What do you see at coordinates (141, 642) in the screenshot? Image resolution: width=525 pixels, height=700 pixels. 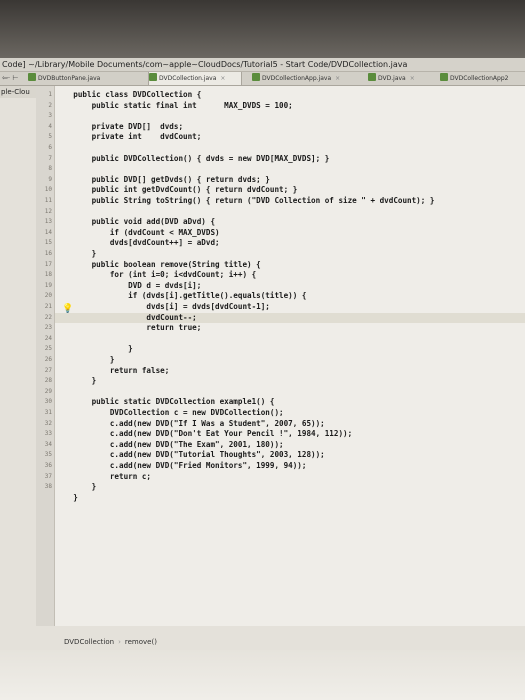 I see `breadcrumb-method: remove()` at bounding box center [141, 642].